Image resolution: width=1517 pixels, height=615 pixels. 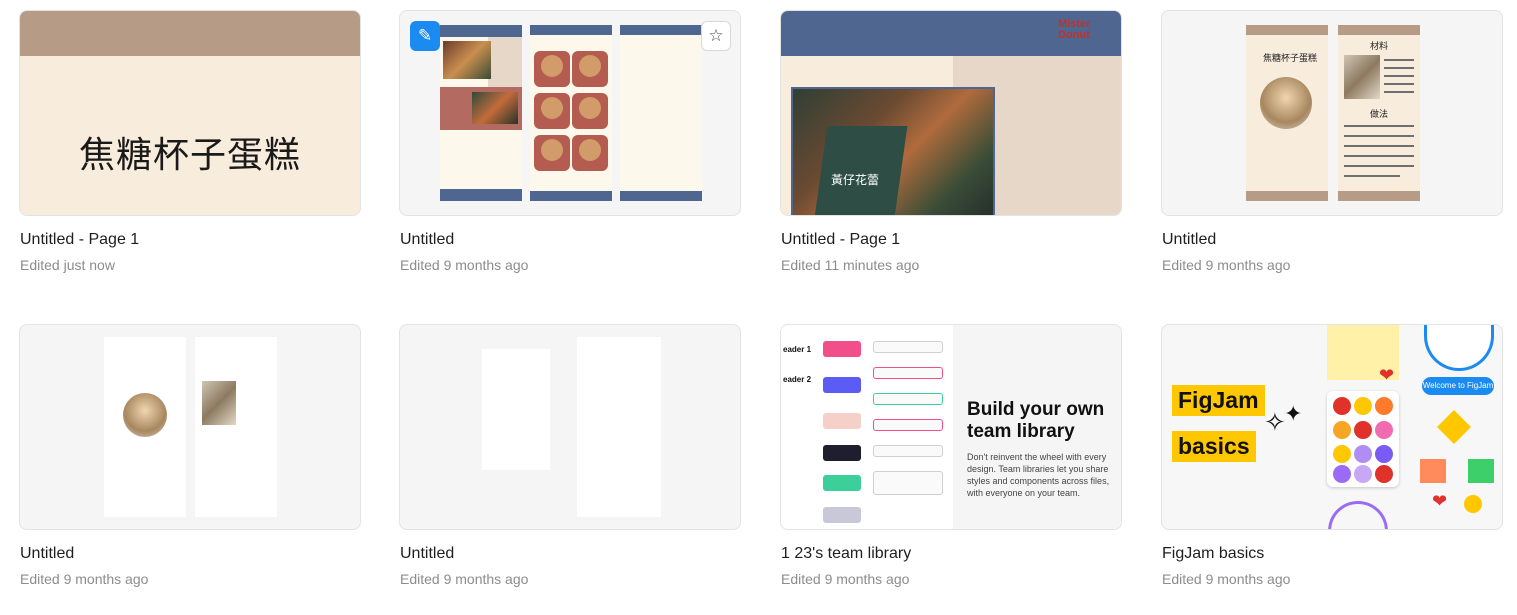 I want to click on style-label: eader 2, so click(x=797, y=379).